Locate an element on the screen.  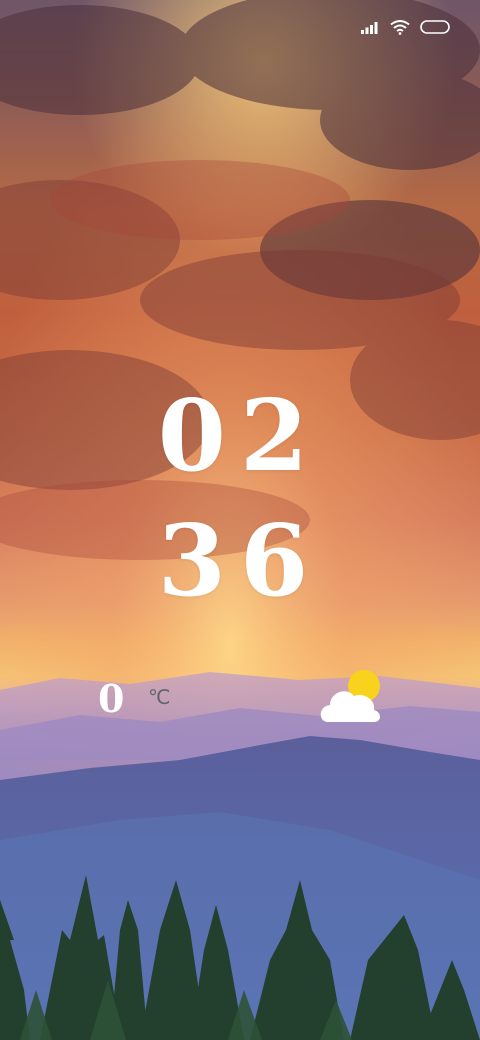
clock-hours: 02 is located at coordinates (240, 436).